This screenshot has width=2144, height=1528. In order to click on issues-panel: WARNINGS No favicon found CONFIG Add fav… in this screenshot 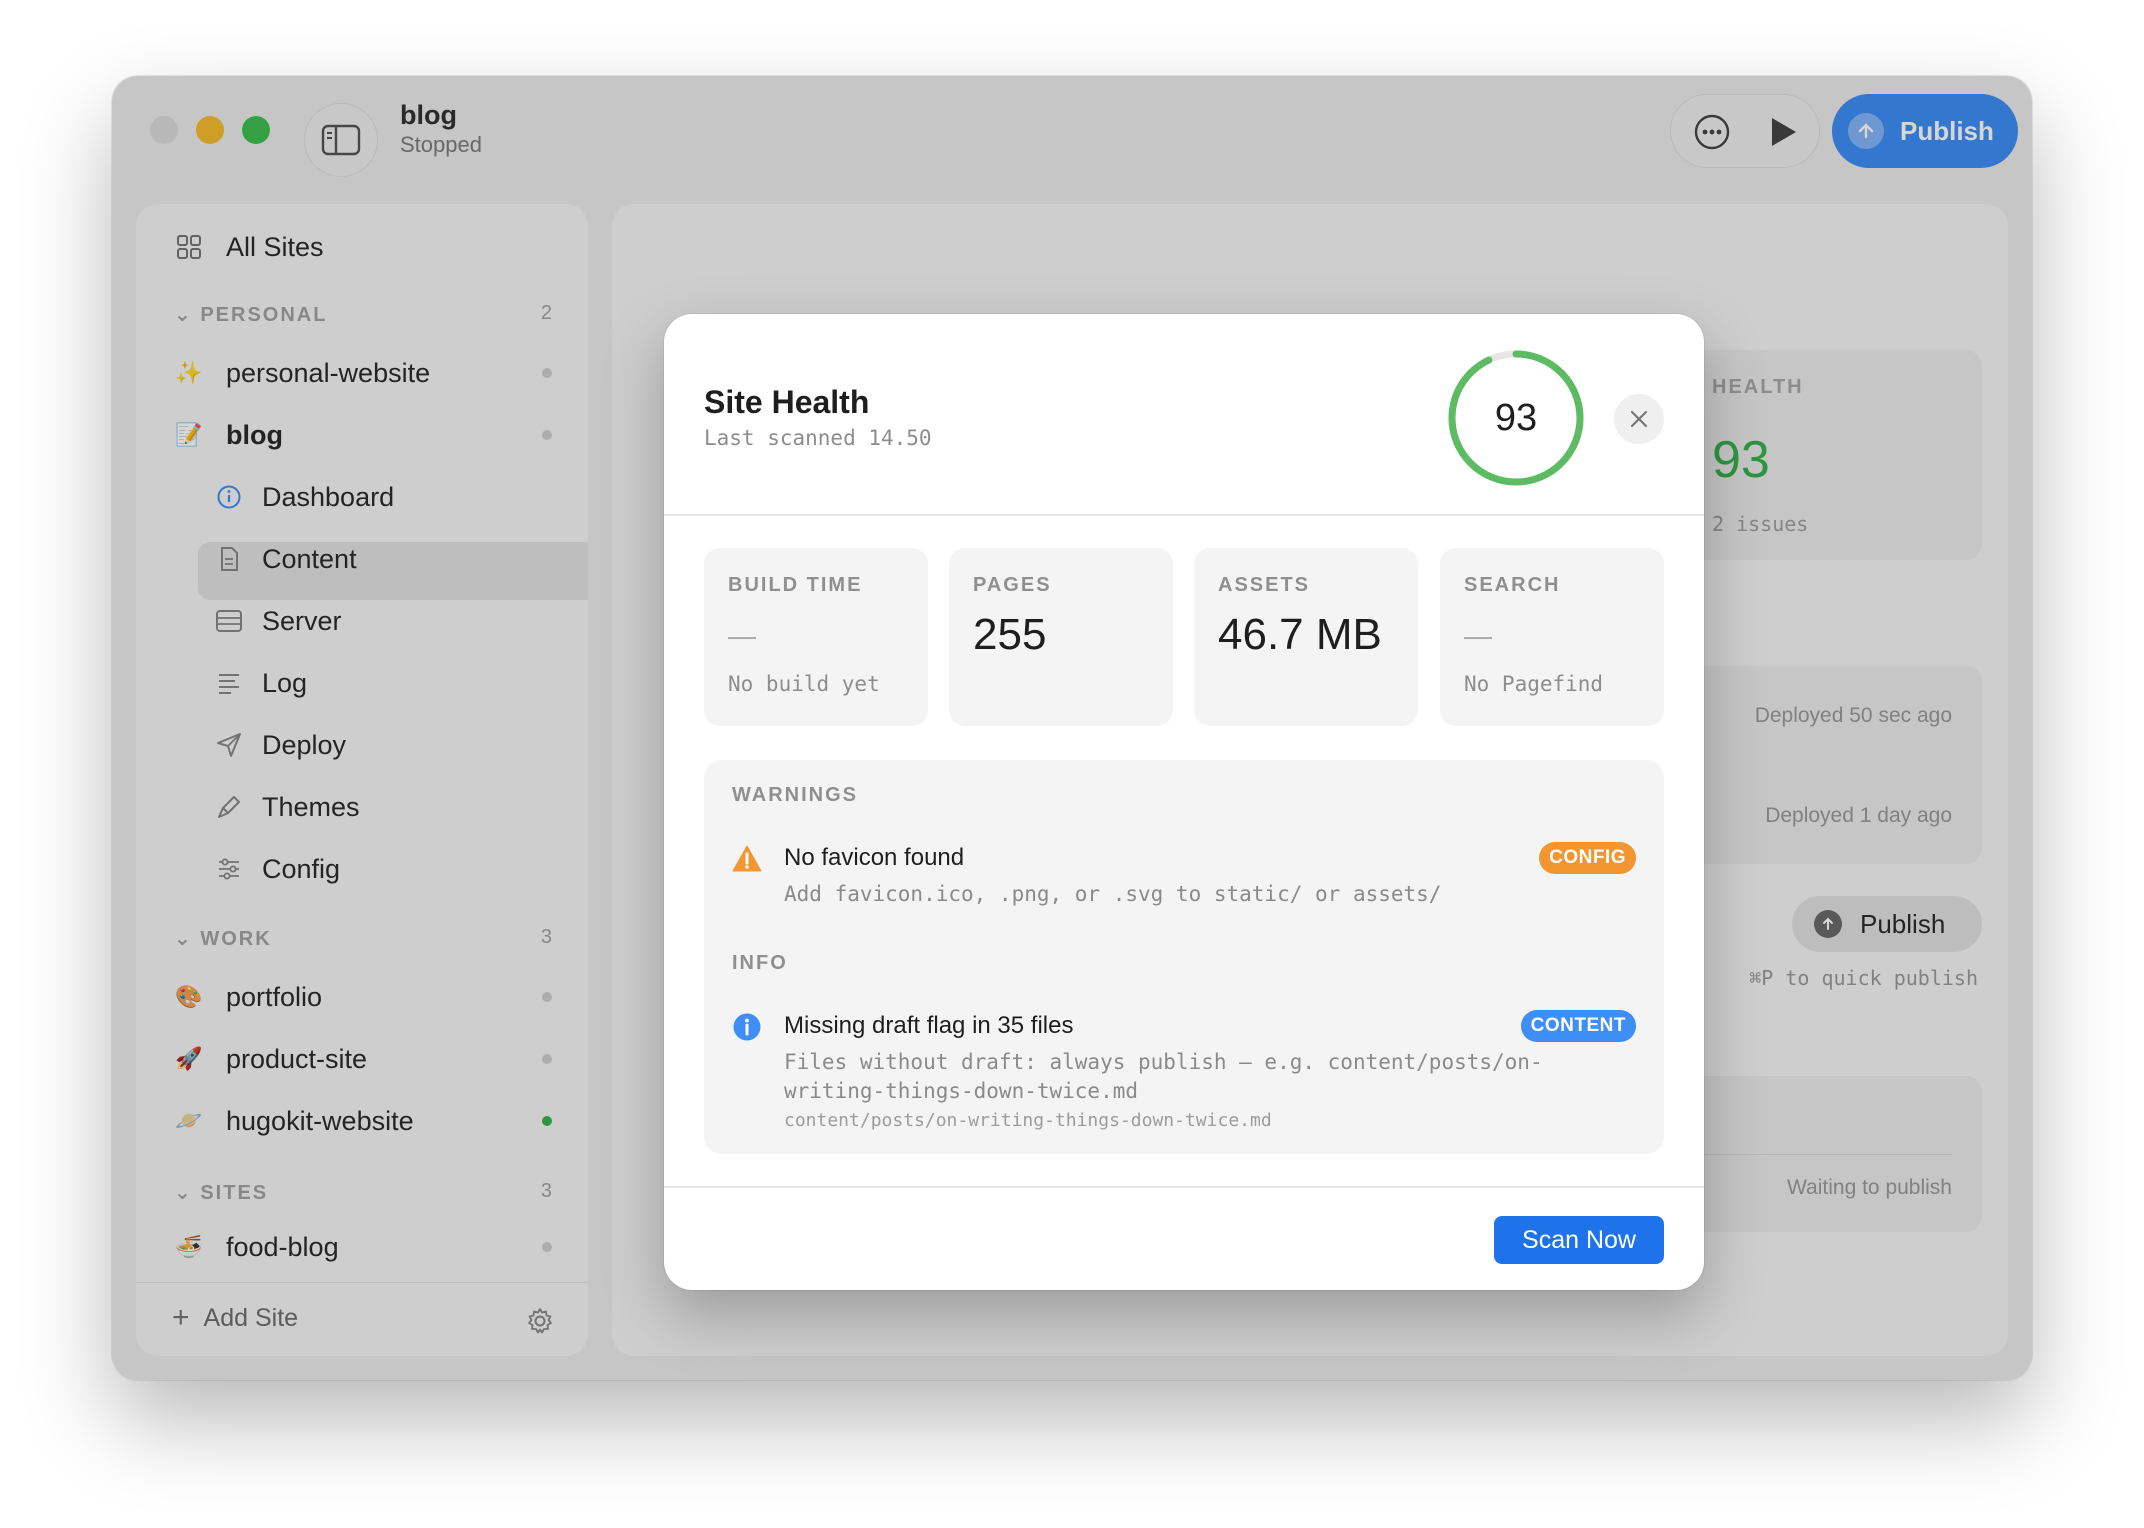, I will do `click(1184, 957)`.